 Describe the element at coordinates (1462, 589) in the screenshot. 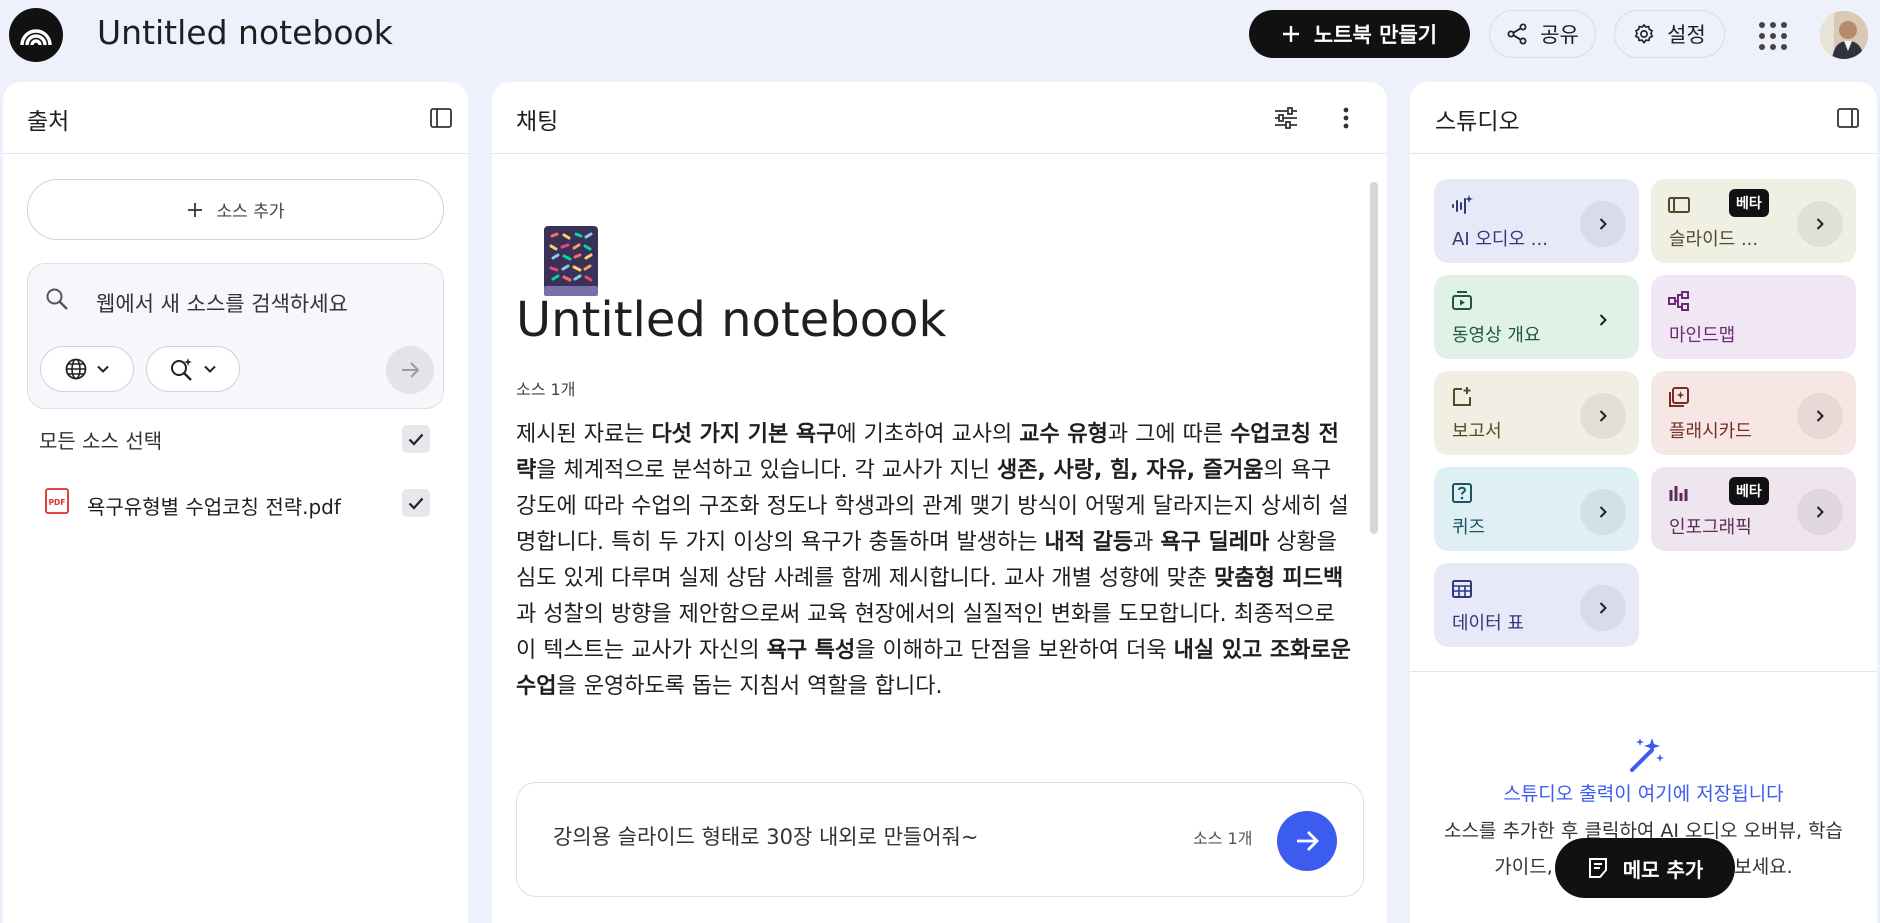

I see `data-table-icon` at that location.